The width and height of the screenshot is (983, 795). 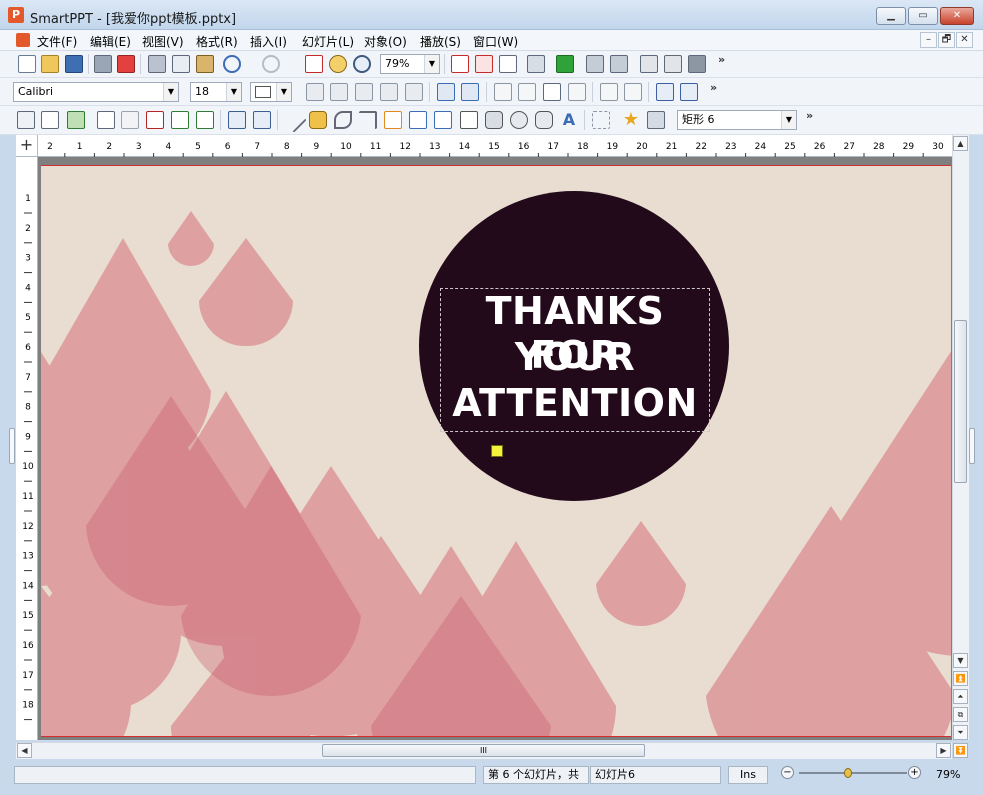 What do you see at coordinates (619, 64) in the screenshot?
I see `statistics-icon` at bounding box center [619, 64].